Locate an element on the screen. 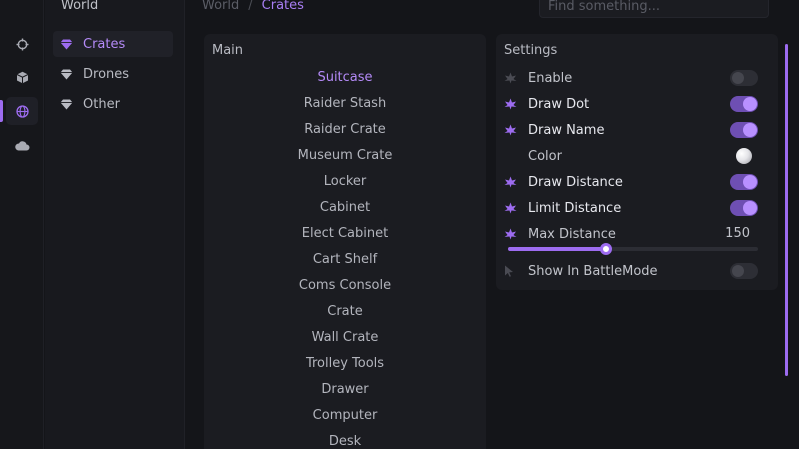 The height and width of the screenshot is (449, 799). draw-distance-toggle is located at coordinates (744, 182).